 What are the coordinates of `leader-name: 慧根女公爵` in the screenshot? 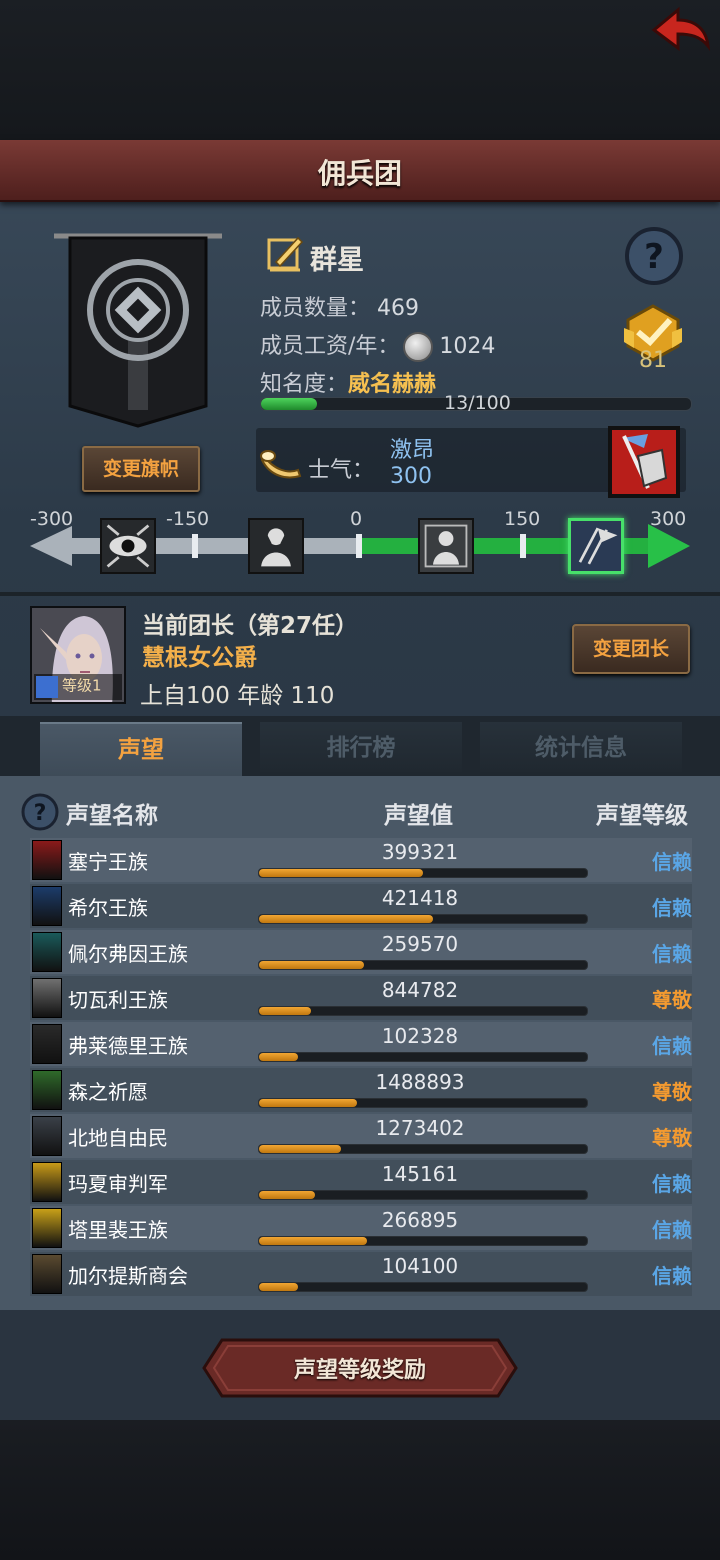 It's located at (199, 658).